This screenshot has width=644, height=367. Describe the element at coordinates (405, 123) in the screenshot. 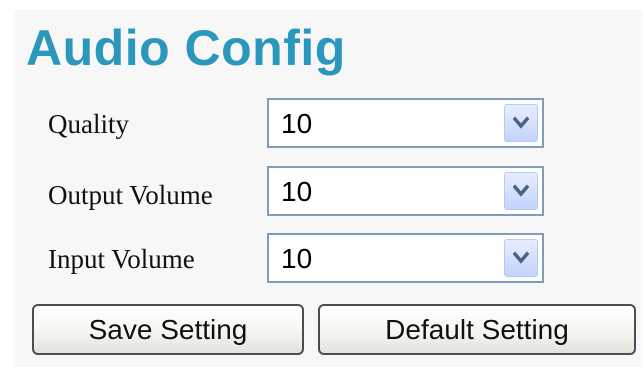

I see `quality-select: 10` at that location.